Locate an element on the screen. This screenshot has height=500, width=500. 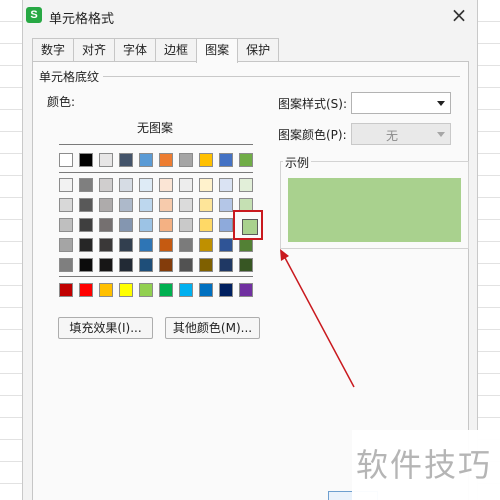
tab-pattern: 图案 is located at coordinates (217, 50).